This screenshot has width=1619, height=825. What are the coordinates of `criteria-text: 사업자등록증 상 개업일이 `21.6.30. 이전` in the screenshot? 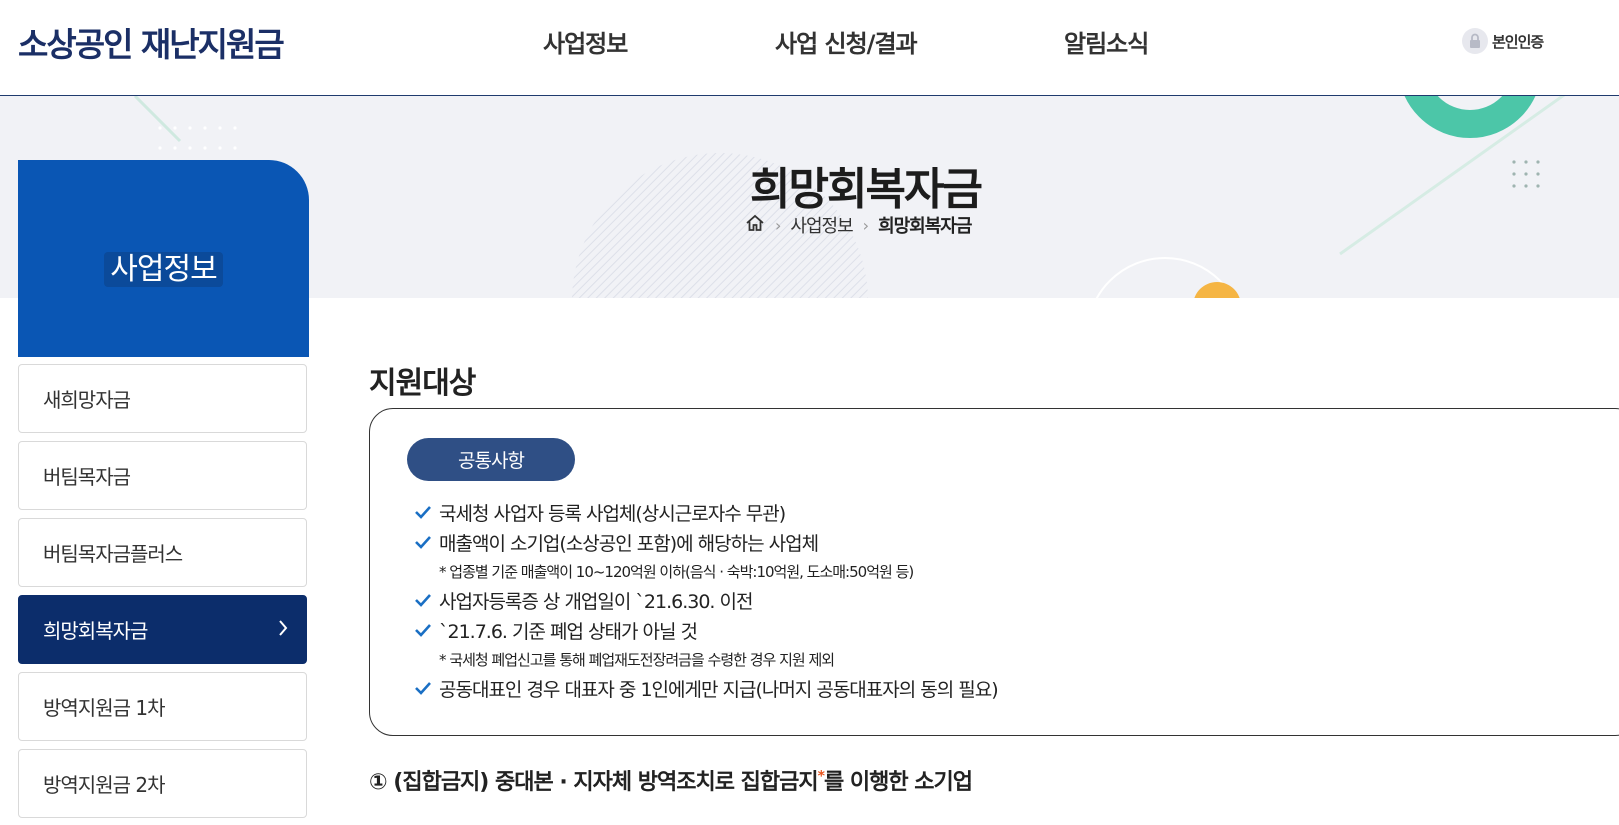 It's located at (596, 601).